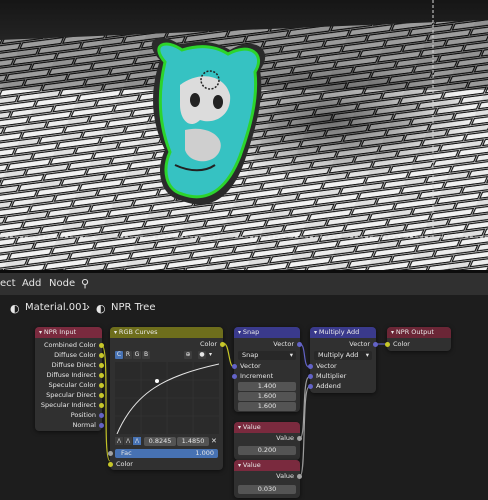 The height and width of the screenshot is (500, 488). I want to click on curve-x-field: 0.8245, so click(160, 441).